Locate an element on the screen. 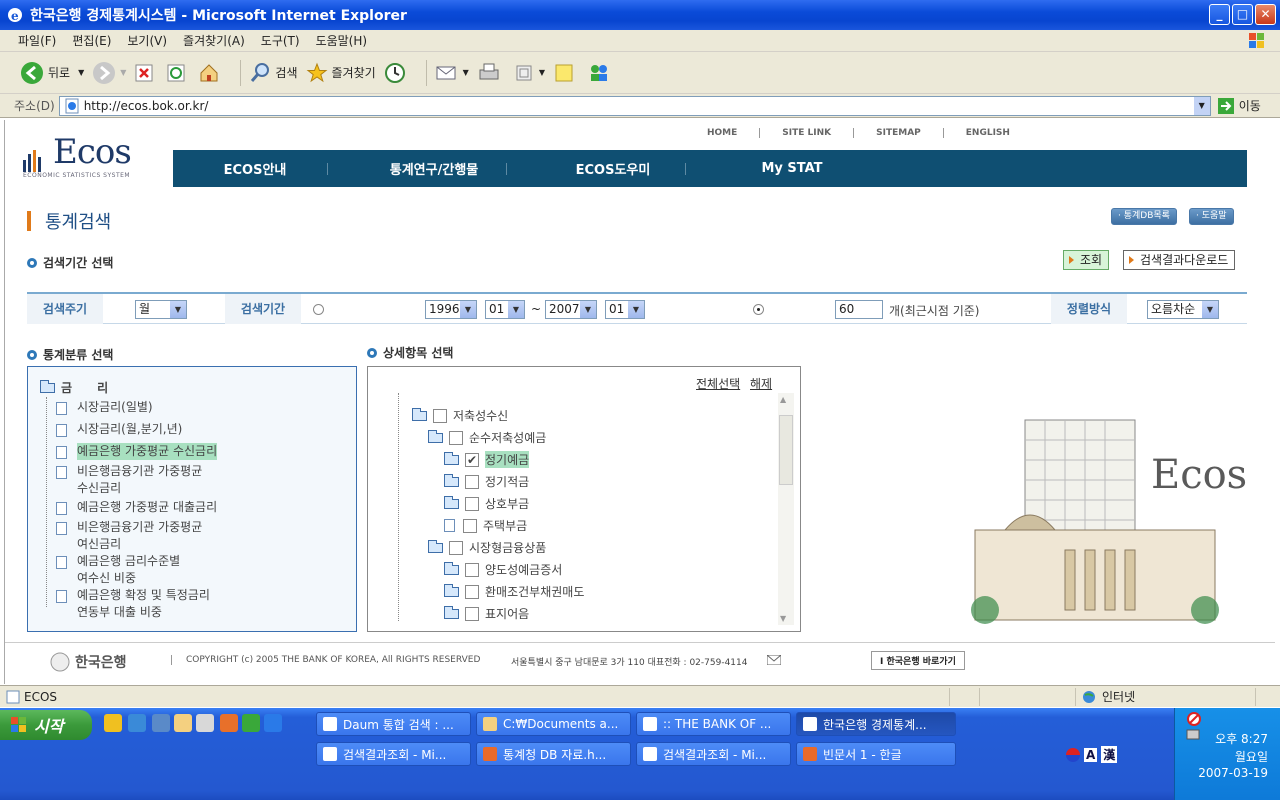 This screenshot has height=800, width=1280. address-dropdown-icon: ▼ is located at coordinates (1201, 105).